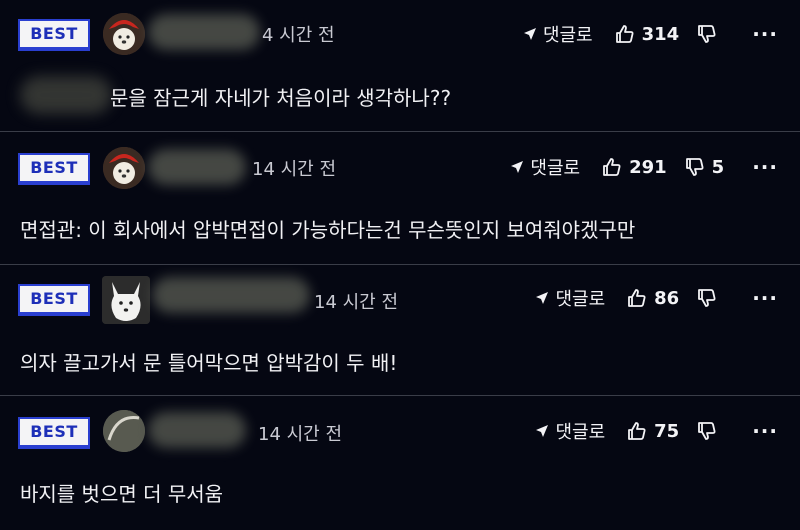 Image resolution: width=800 pixels, height=530 pixels. I want to click on dislike-count: 5, so click(718, 167).